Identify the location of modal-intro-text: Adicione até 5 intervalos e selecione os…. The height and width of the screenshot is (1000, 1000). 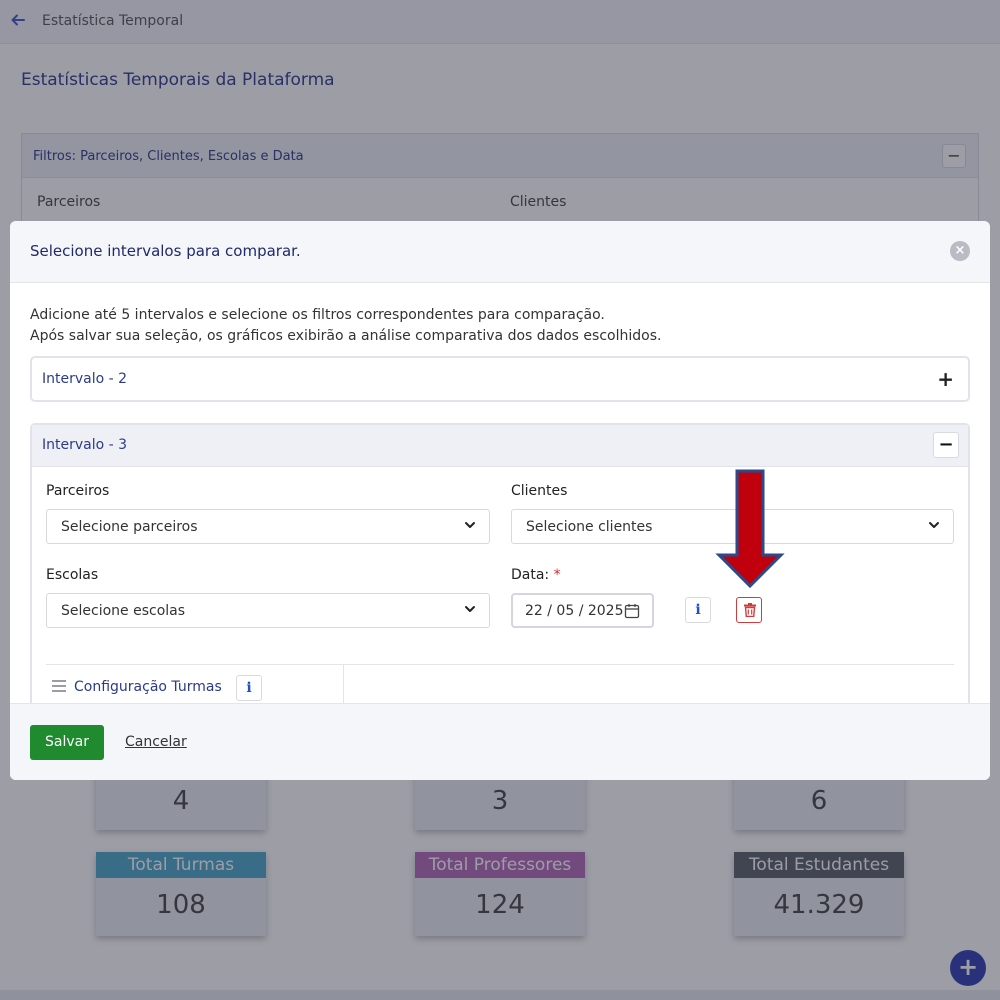
(345, 326).